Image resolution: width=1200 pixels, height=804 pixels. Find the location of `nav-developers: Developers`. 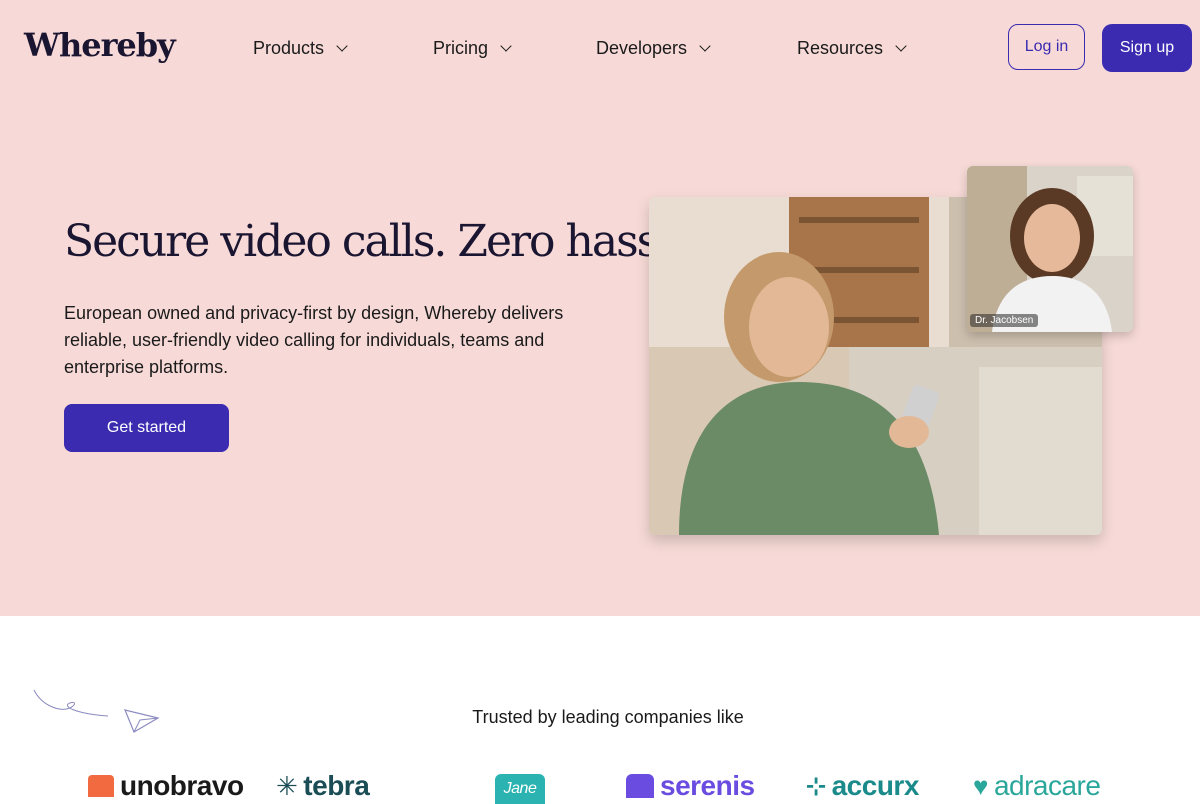

nav-developers: Developers is located at coordinates (653, 48).